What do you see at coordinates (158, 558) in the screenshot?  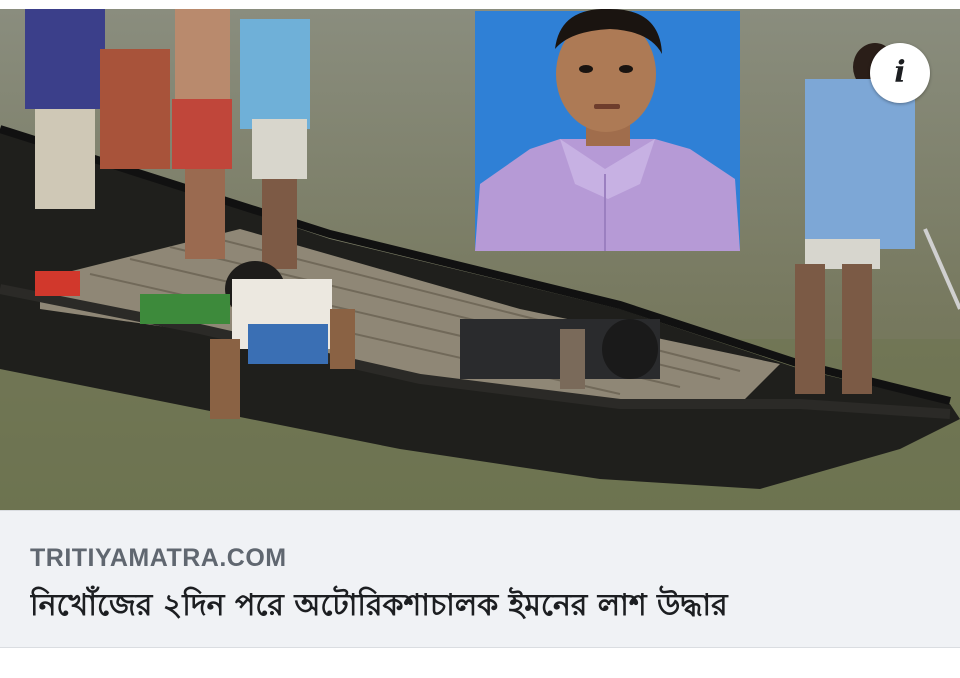 I see `source-domain: TRITIYAMATRA.COM` at bounding box center [158, 558].